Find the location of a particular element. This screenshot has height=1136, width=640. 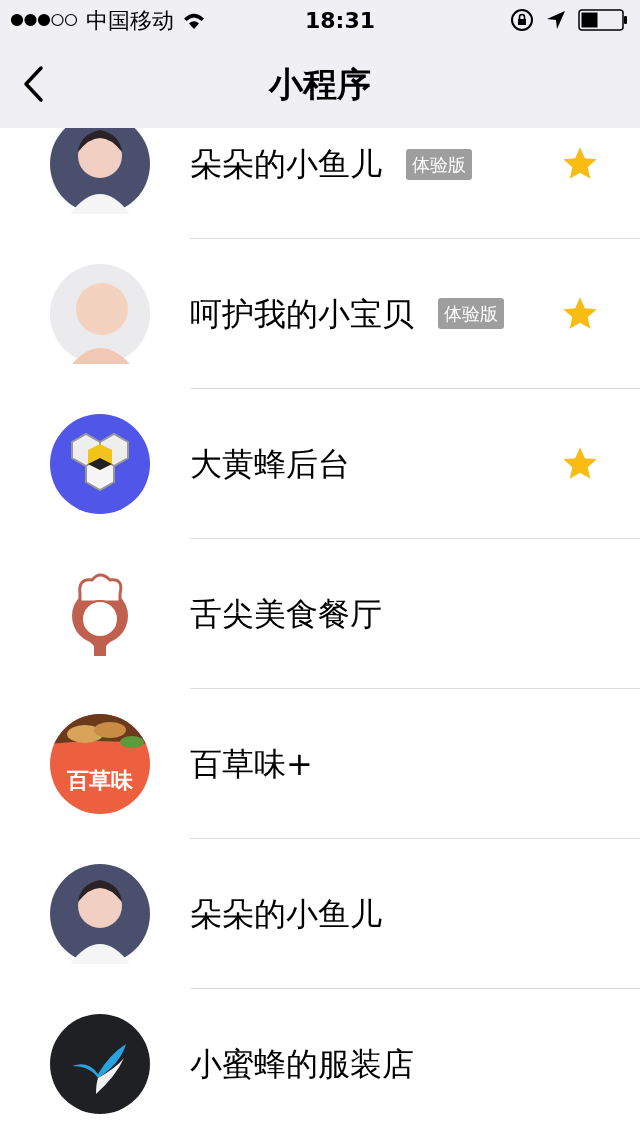

item-name: 舌尖美食餐厅 is located at coordinates (286, 614).